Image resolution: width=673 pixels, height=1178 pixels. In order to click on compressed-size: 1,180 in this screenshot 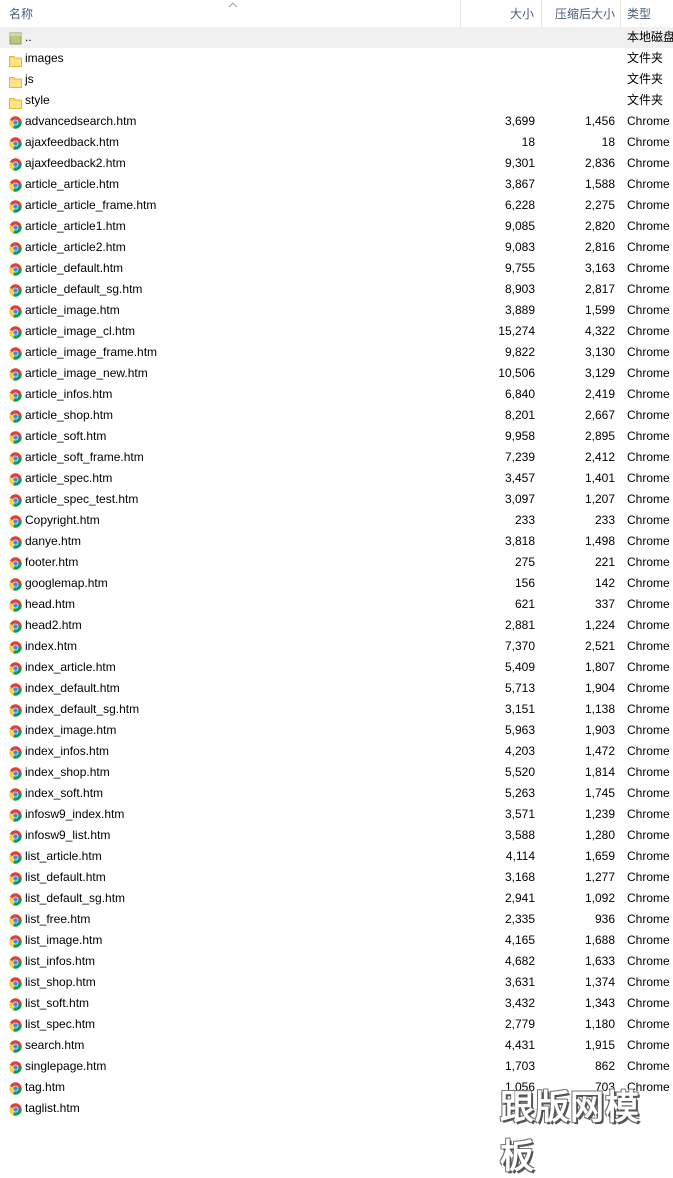, I will do `click(599, 1024)`.